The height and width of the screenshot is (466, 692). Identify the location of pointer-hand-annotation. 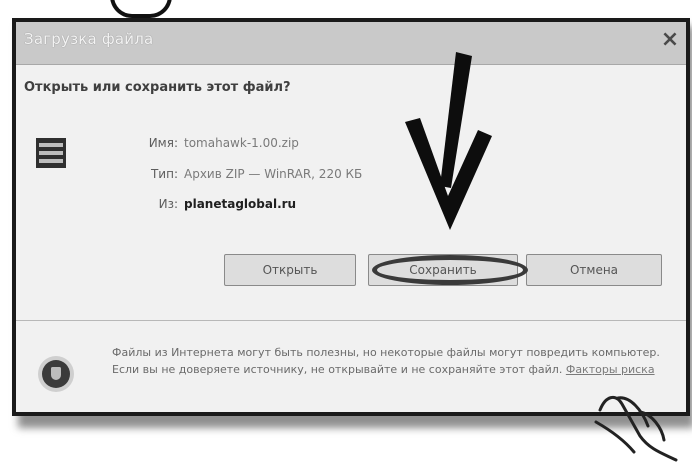
(636, 429).